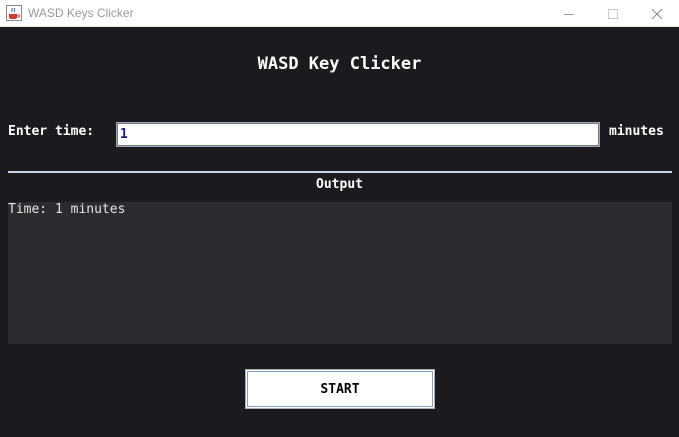 This screenshot has height=437, width=679. Describe the element at coordinates (358, 134) in the screenshot. I see `time-input` at that location.